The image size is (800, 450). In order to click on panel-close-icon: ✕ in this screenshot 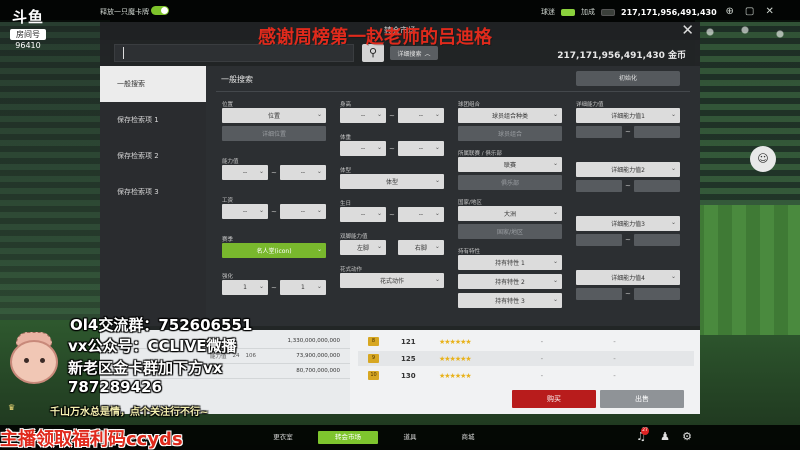, I will do `click(687, 30)`.